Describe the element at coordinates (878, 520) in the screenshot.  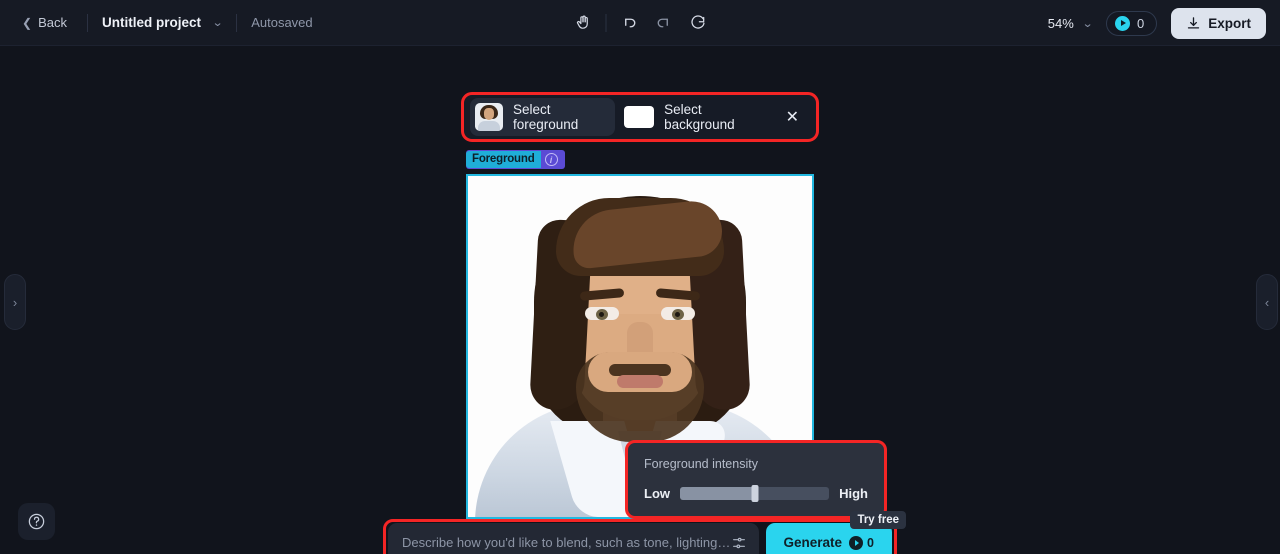
I see `try-free-tooltip: Try free` at that location.